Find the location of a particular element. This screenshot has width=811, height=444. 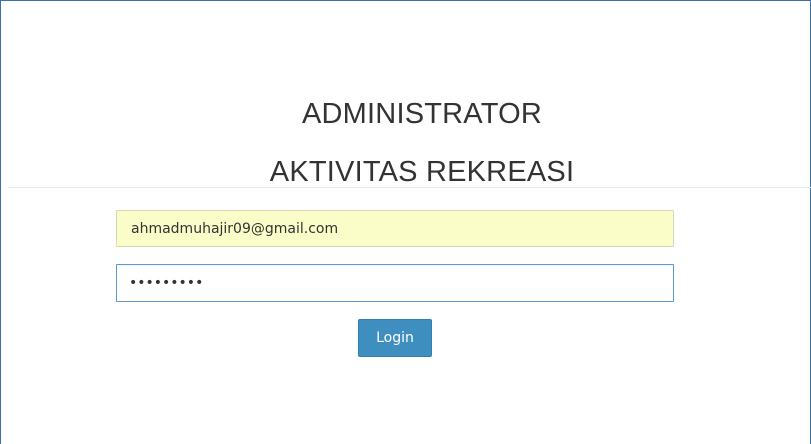

page-title-aktivitas-rekreasi: AKTIVITAS REKREASI is located at coordinates (422, 172).